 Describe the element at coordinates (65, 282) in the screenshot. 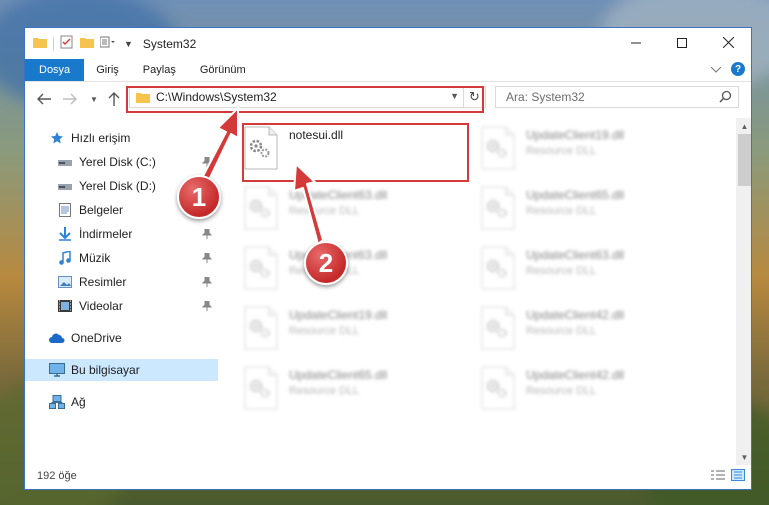

I see `pictures-icon` at that location.